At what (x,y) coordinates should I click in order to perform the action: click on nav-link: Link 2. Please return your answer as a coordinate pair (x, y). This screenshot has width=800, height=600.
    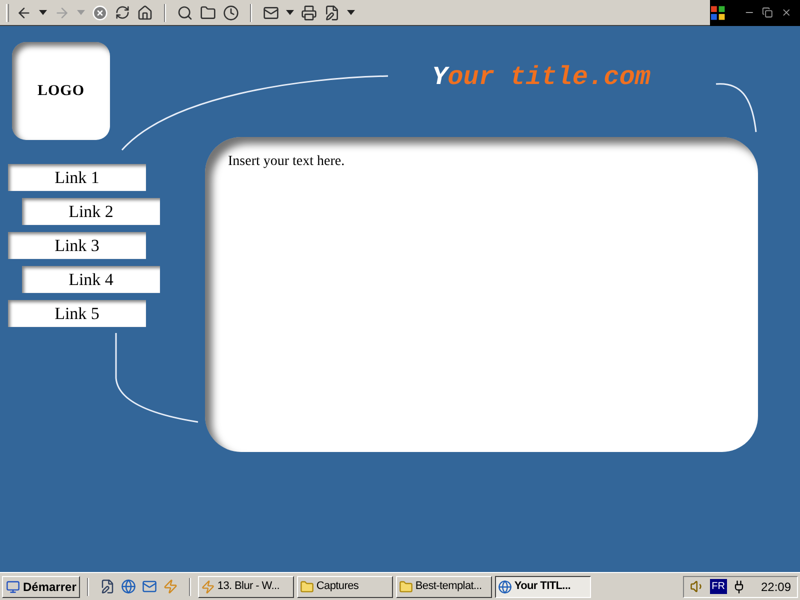
    Looking at the image, I should click on (91, 211).